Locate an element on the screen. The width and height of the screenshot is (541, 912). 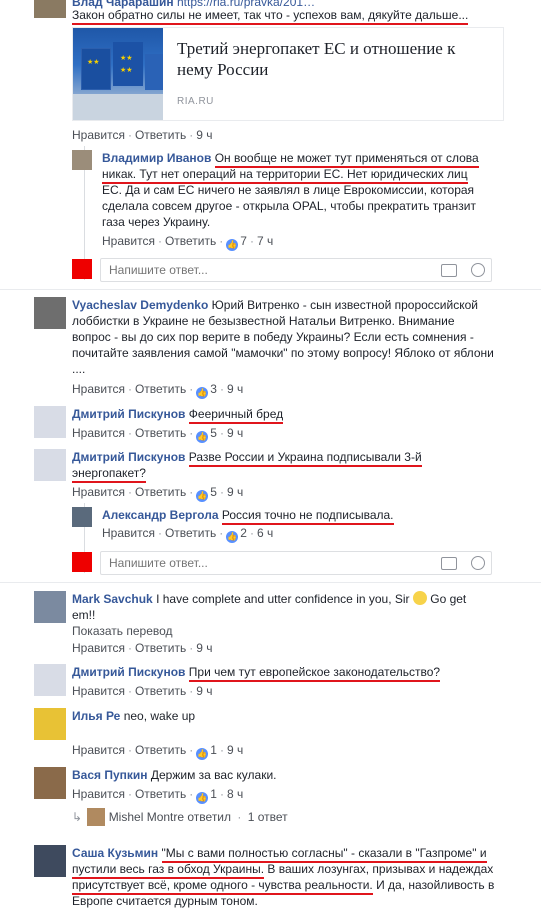
comment-author: Mark Savchuk is located at coordinates (112, 599).